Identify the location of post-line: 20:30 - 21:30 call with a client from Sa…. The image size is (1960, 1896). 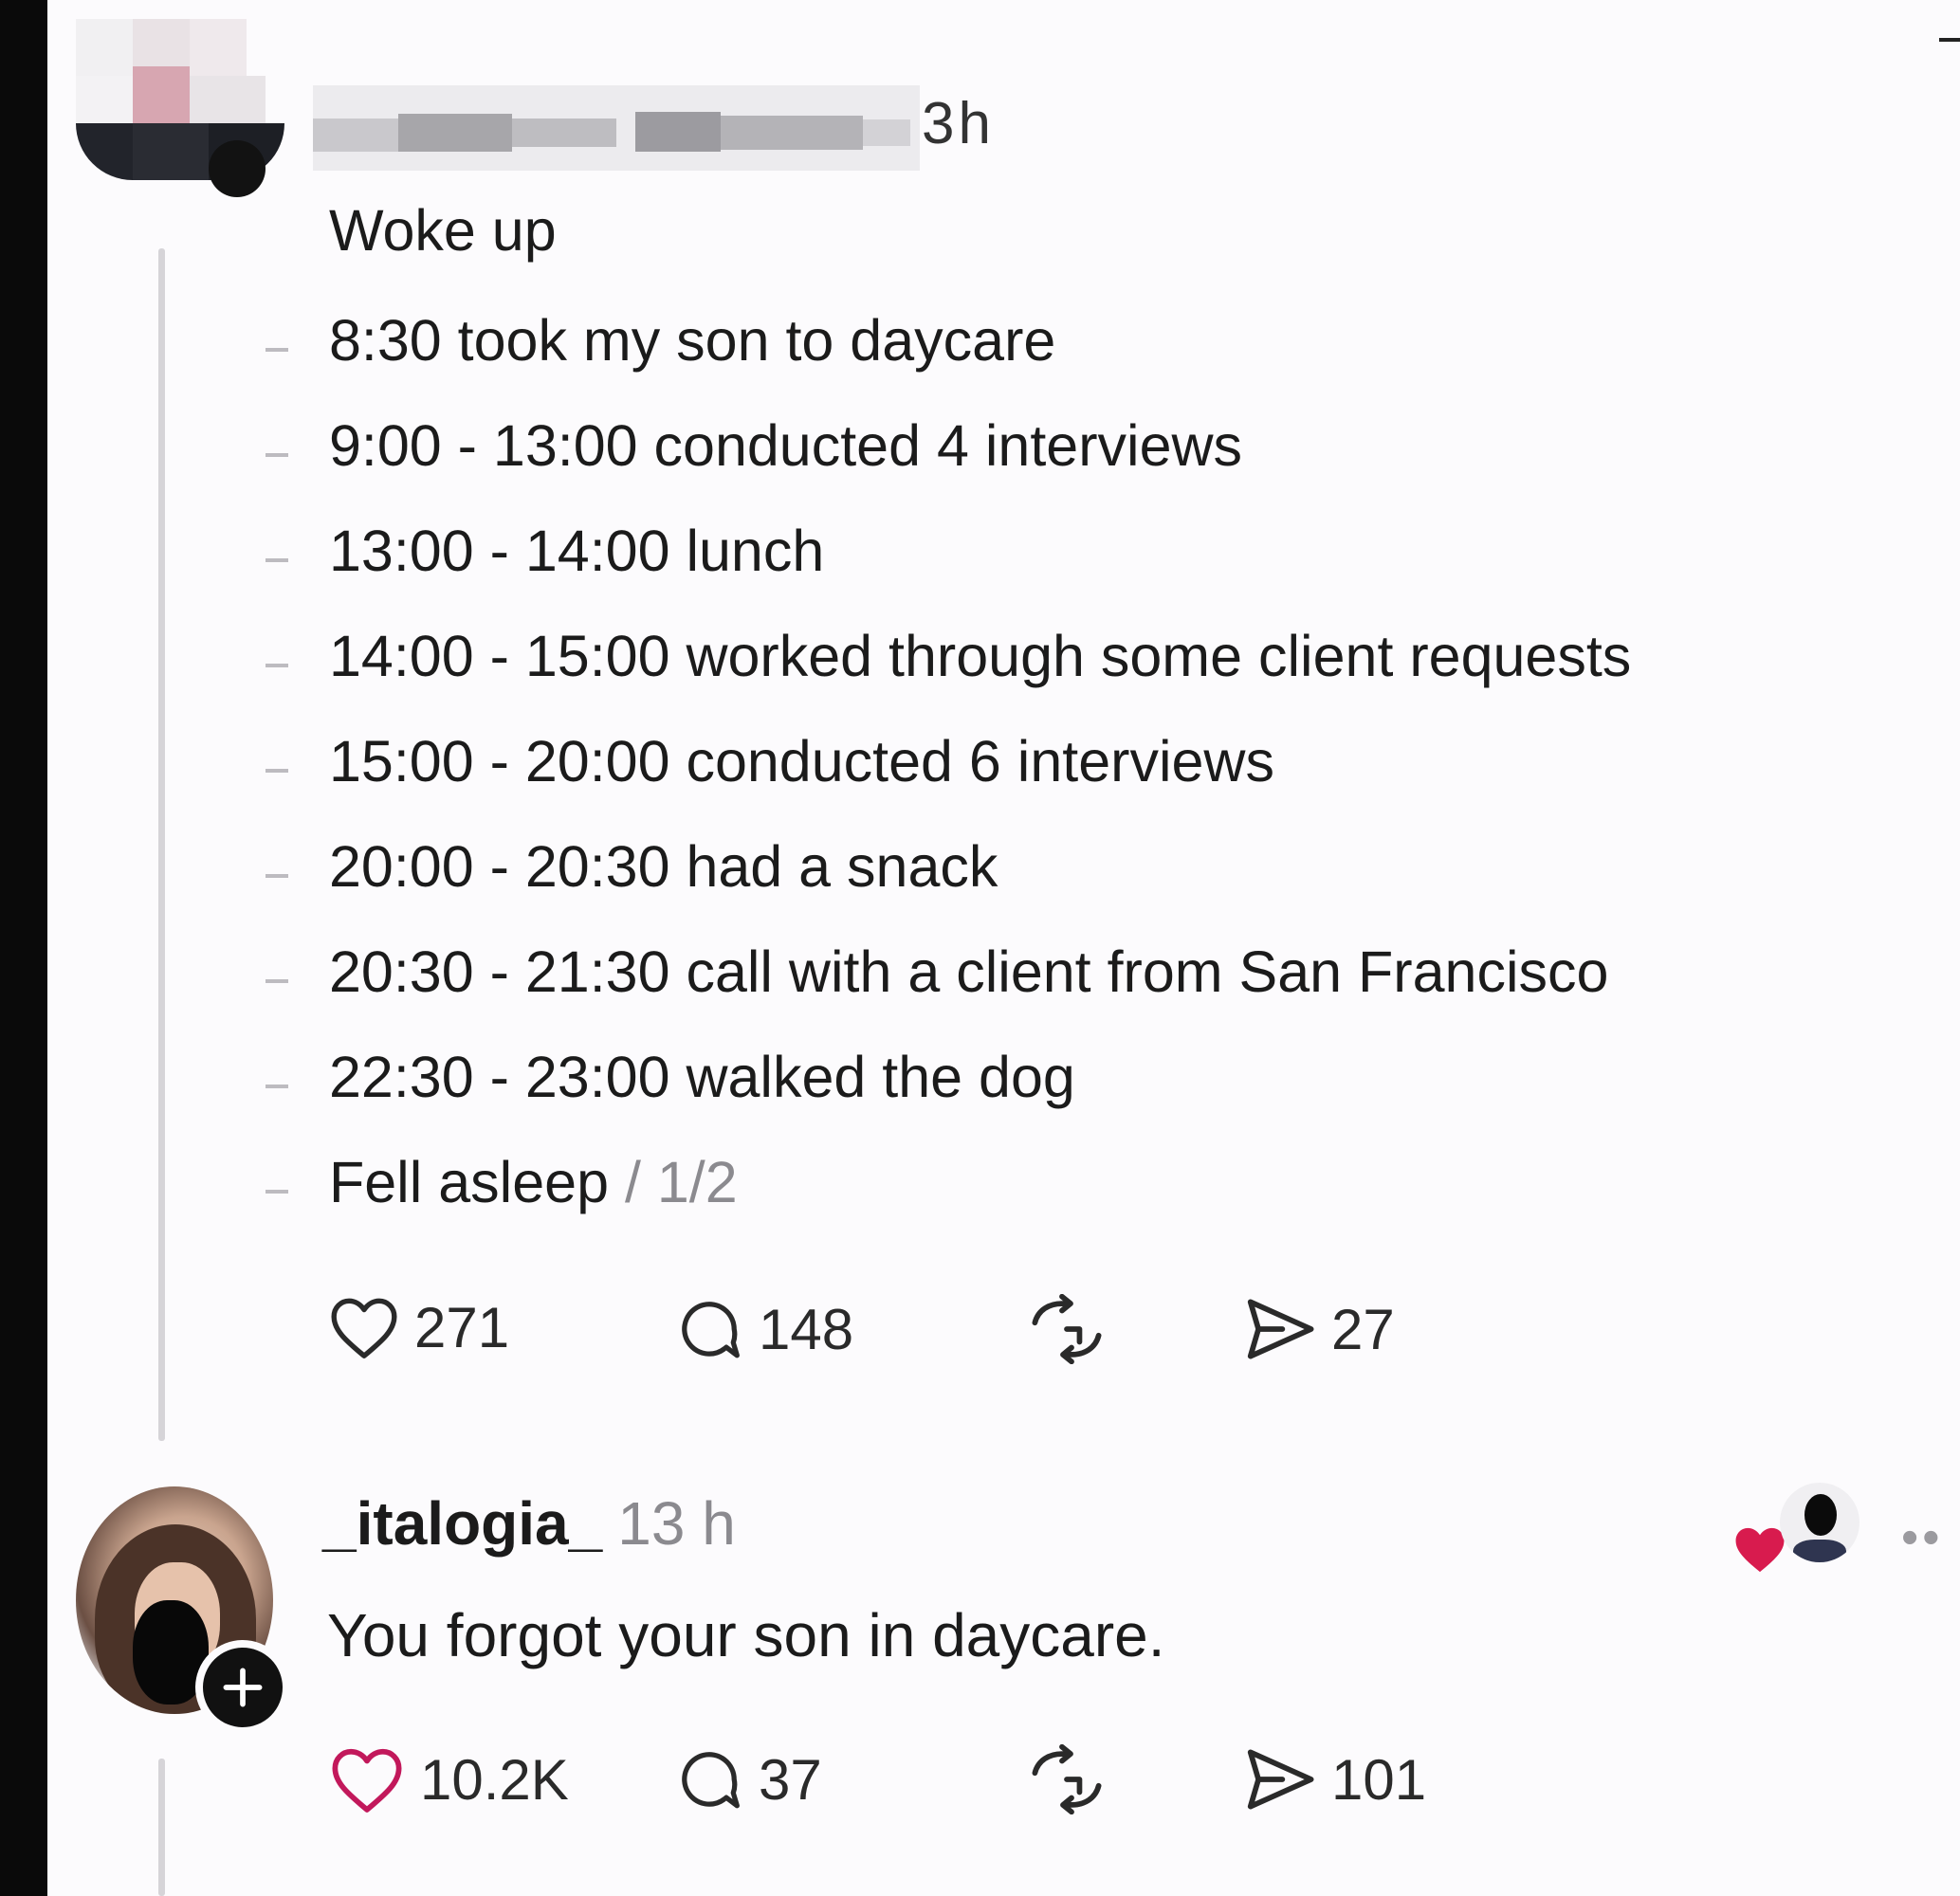
(969, 971).